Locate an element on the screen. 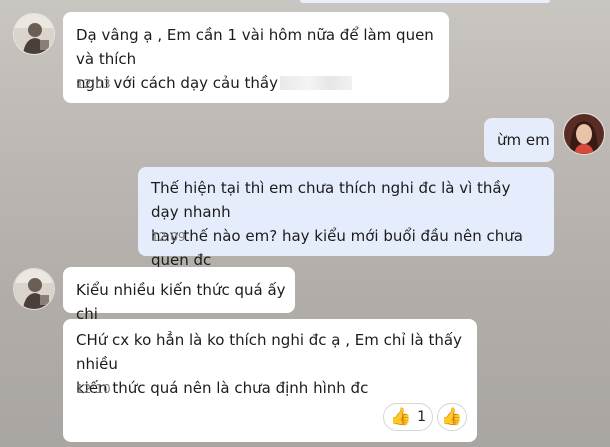  message-time: 12:10 is located at coordinates (93, 389).